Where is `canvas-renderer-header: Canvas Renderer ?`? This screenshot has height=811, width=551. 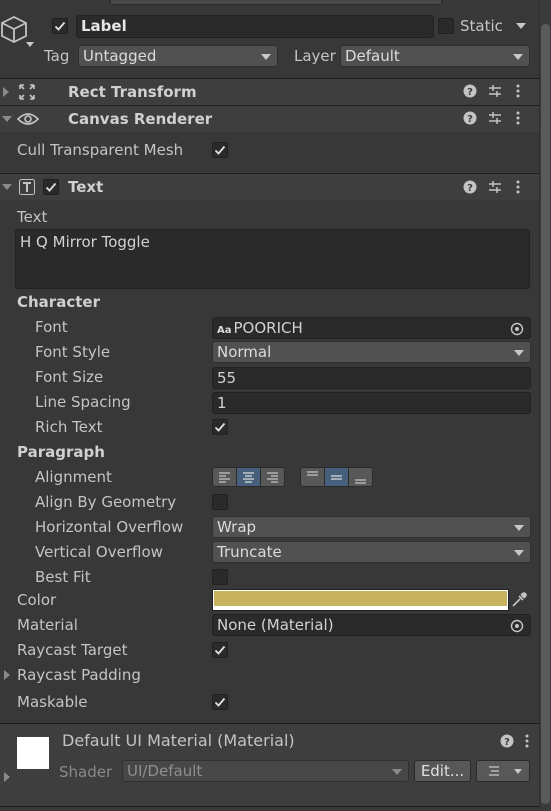 canvas-renderer-header: Canvas Renderer ? is located at coordinates (270, 118).